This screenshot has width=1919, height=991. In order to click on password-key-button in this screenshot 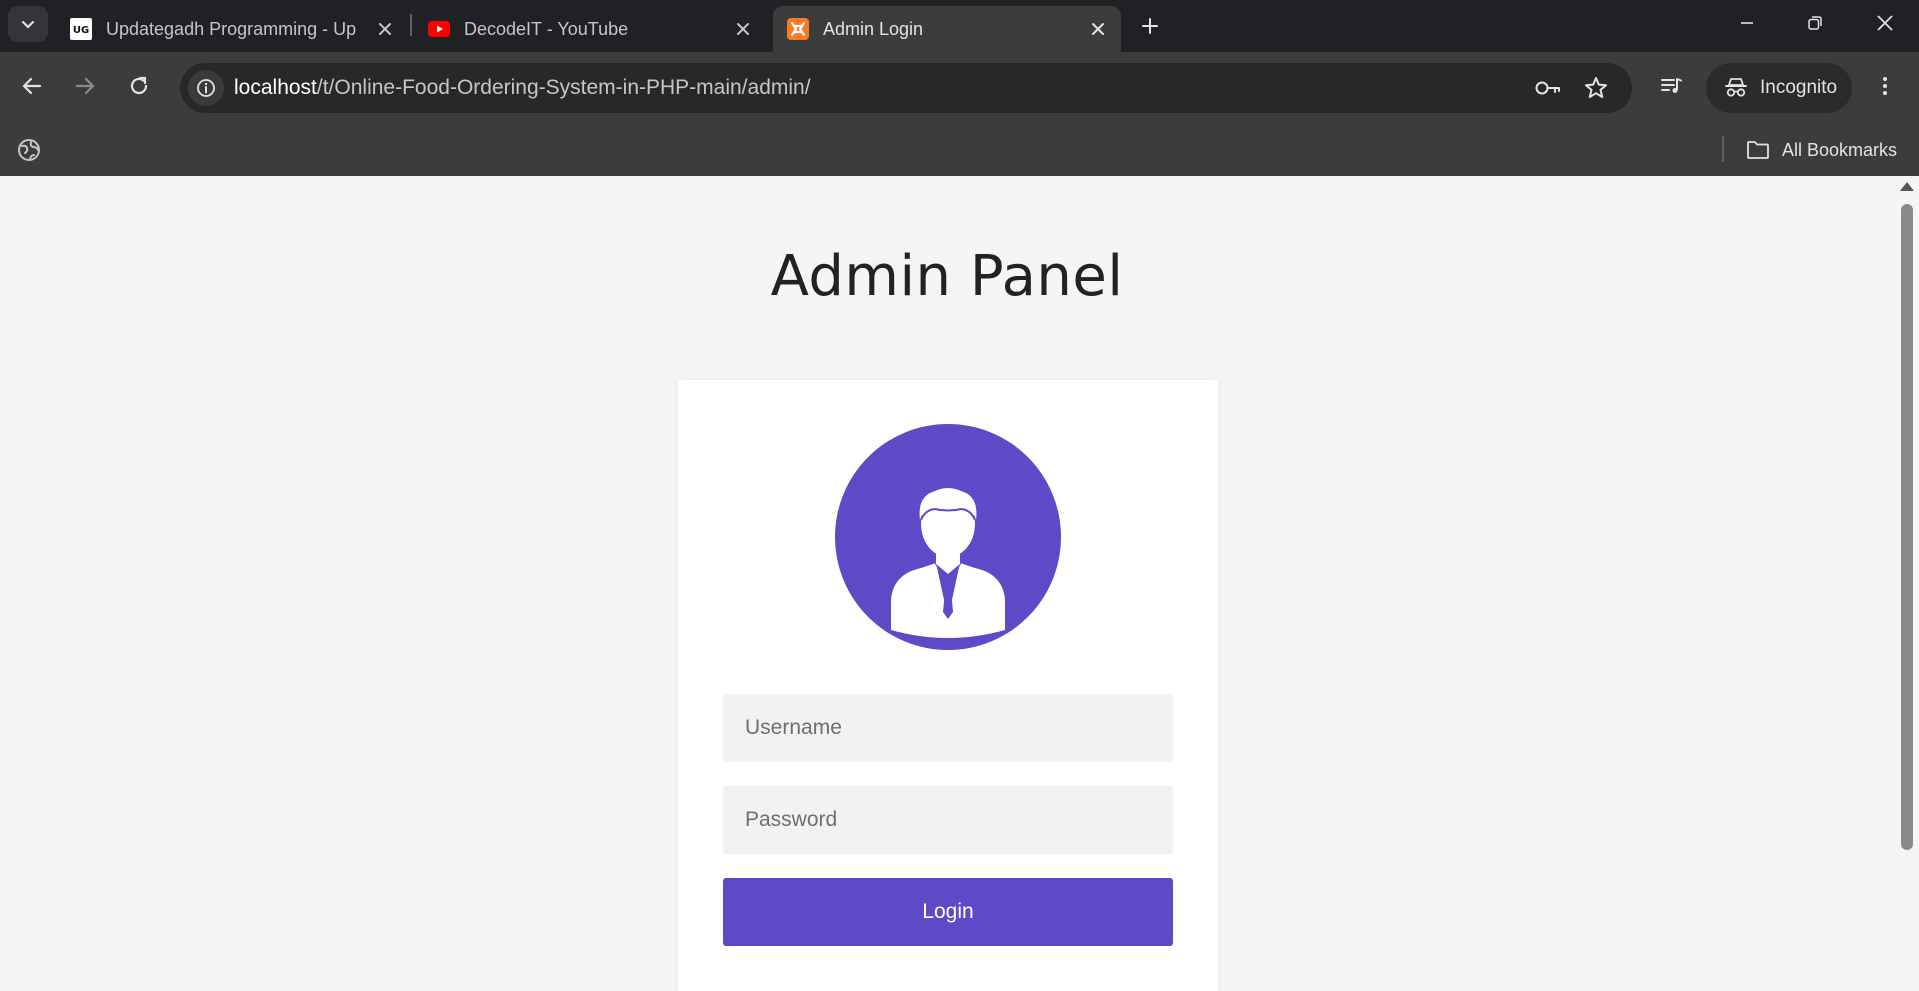, I will do `click(1548, 88)`.